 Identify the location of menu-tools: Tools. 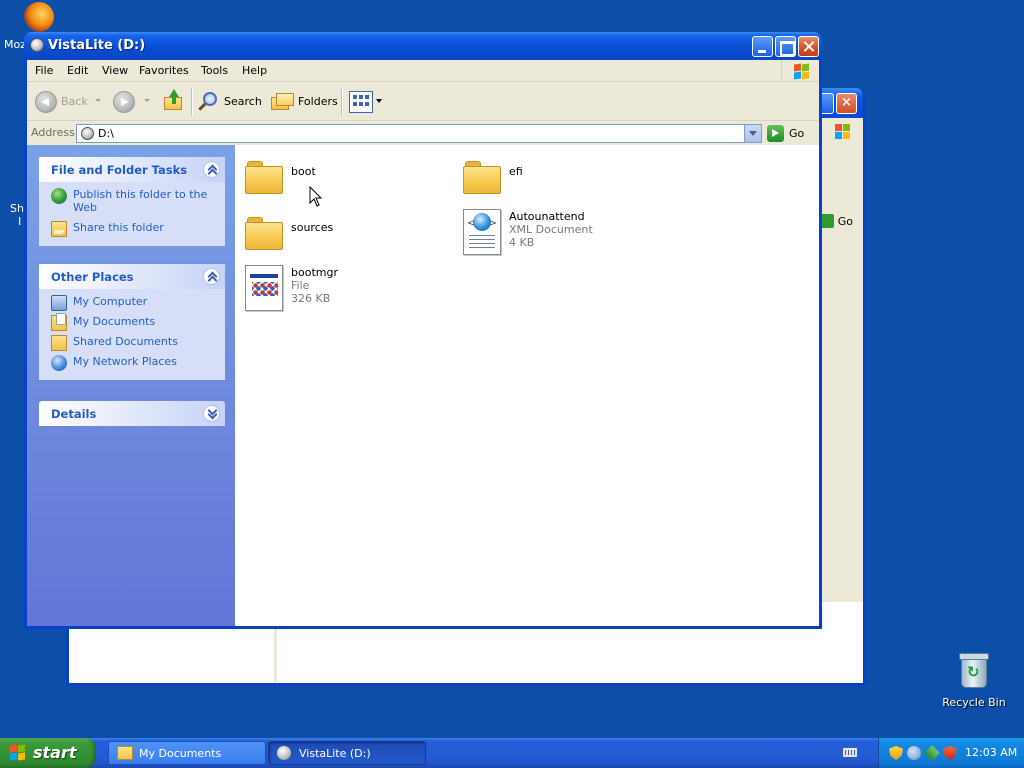
(214, 70).